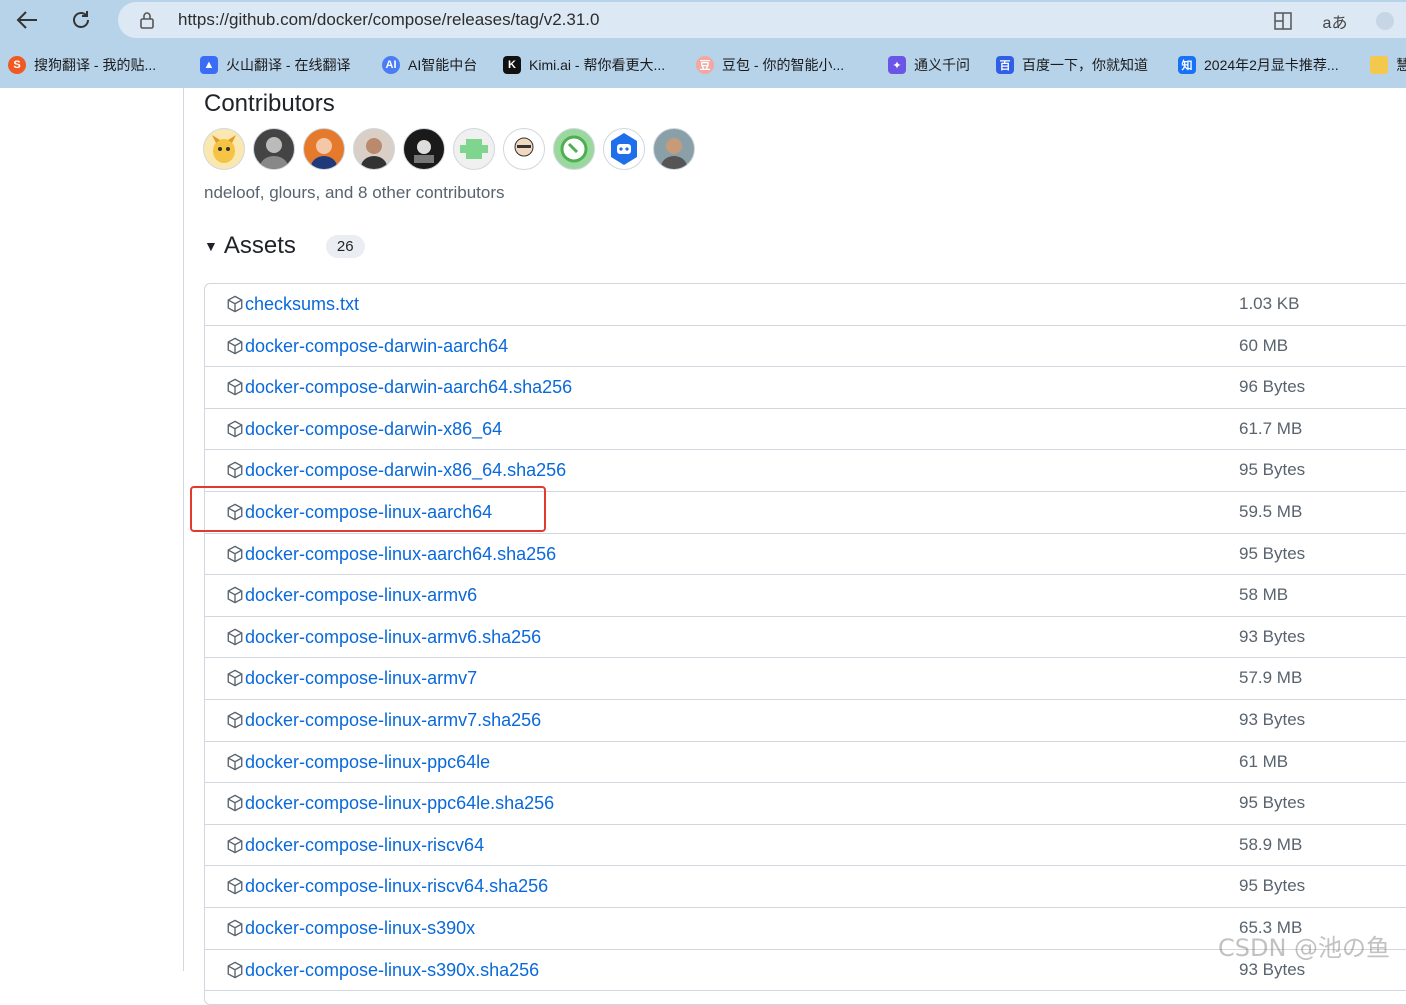  Describe the element at coordinates (345, 246) in the screenshot. I see `assets-count-badge: 26` at that location.